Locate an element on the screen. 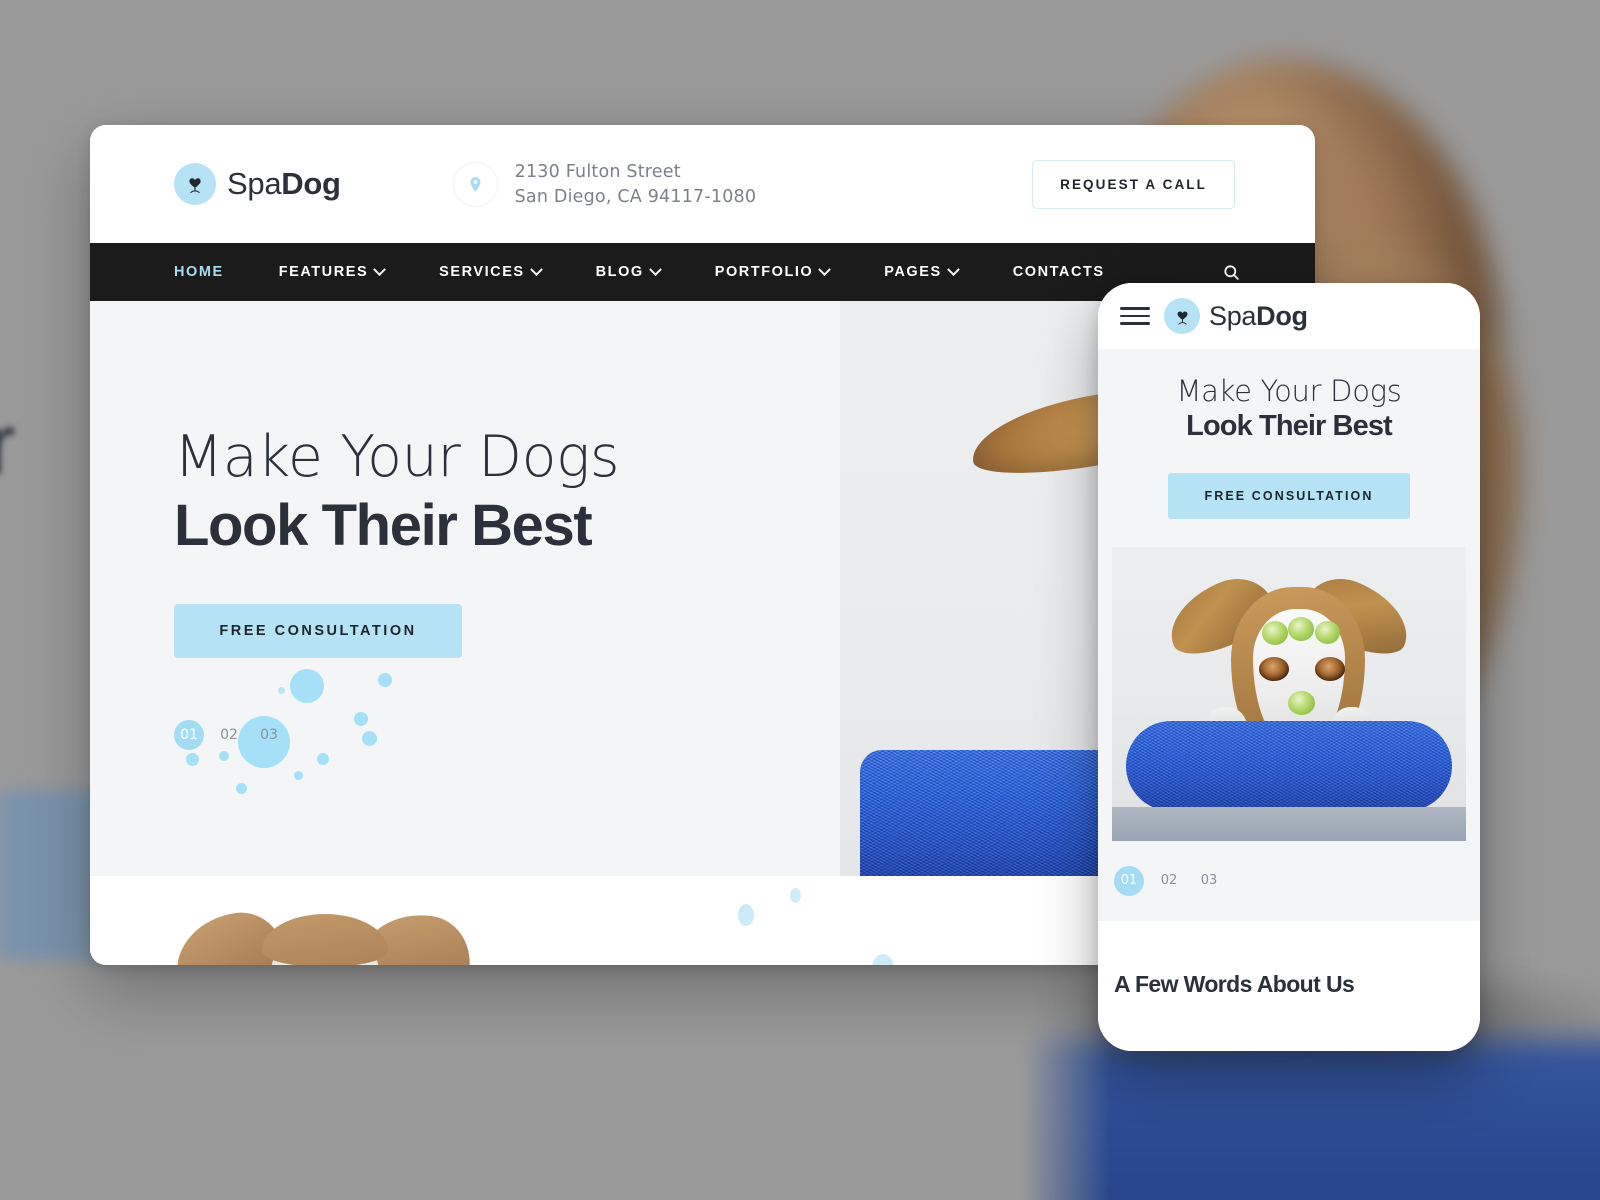  second-dog-photo is located at coordinates (323, 935).